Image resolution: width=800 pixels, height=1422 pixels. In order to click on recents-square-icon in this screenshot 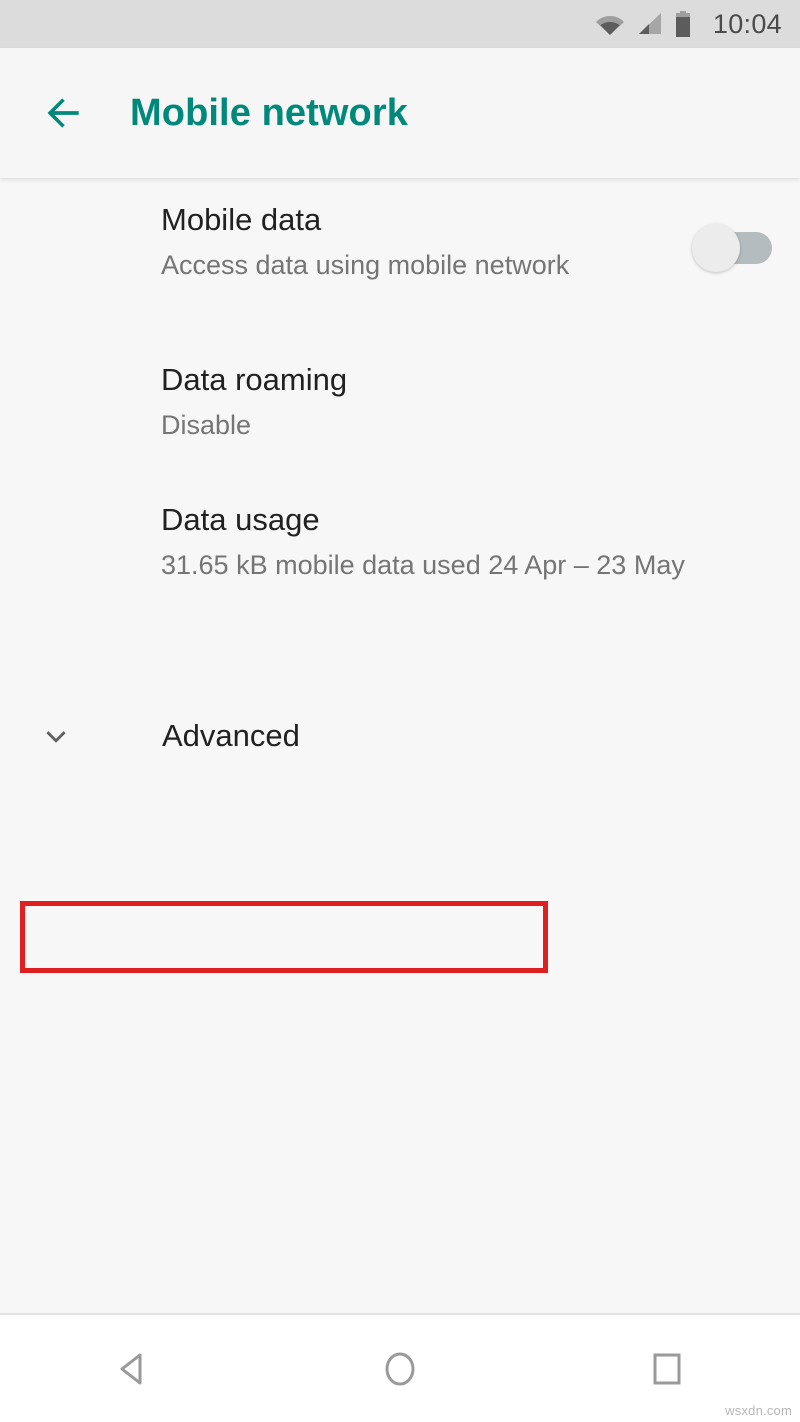, I will do `click(667, 1369)`.